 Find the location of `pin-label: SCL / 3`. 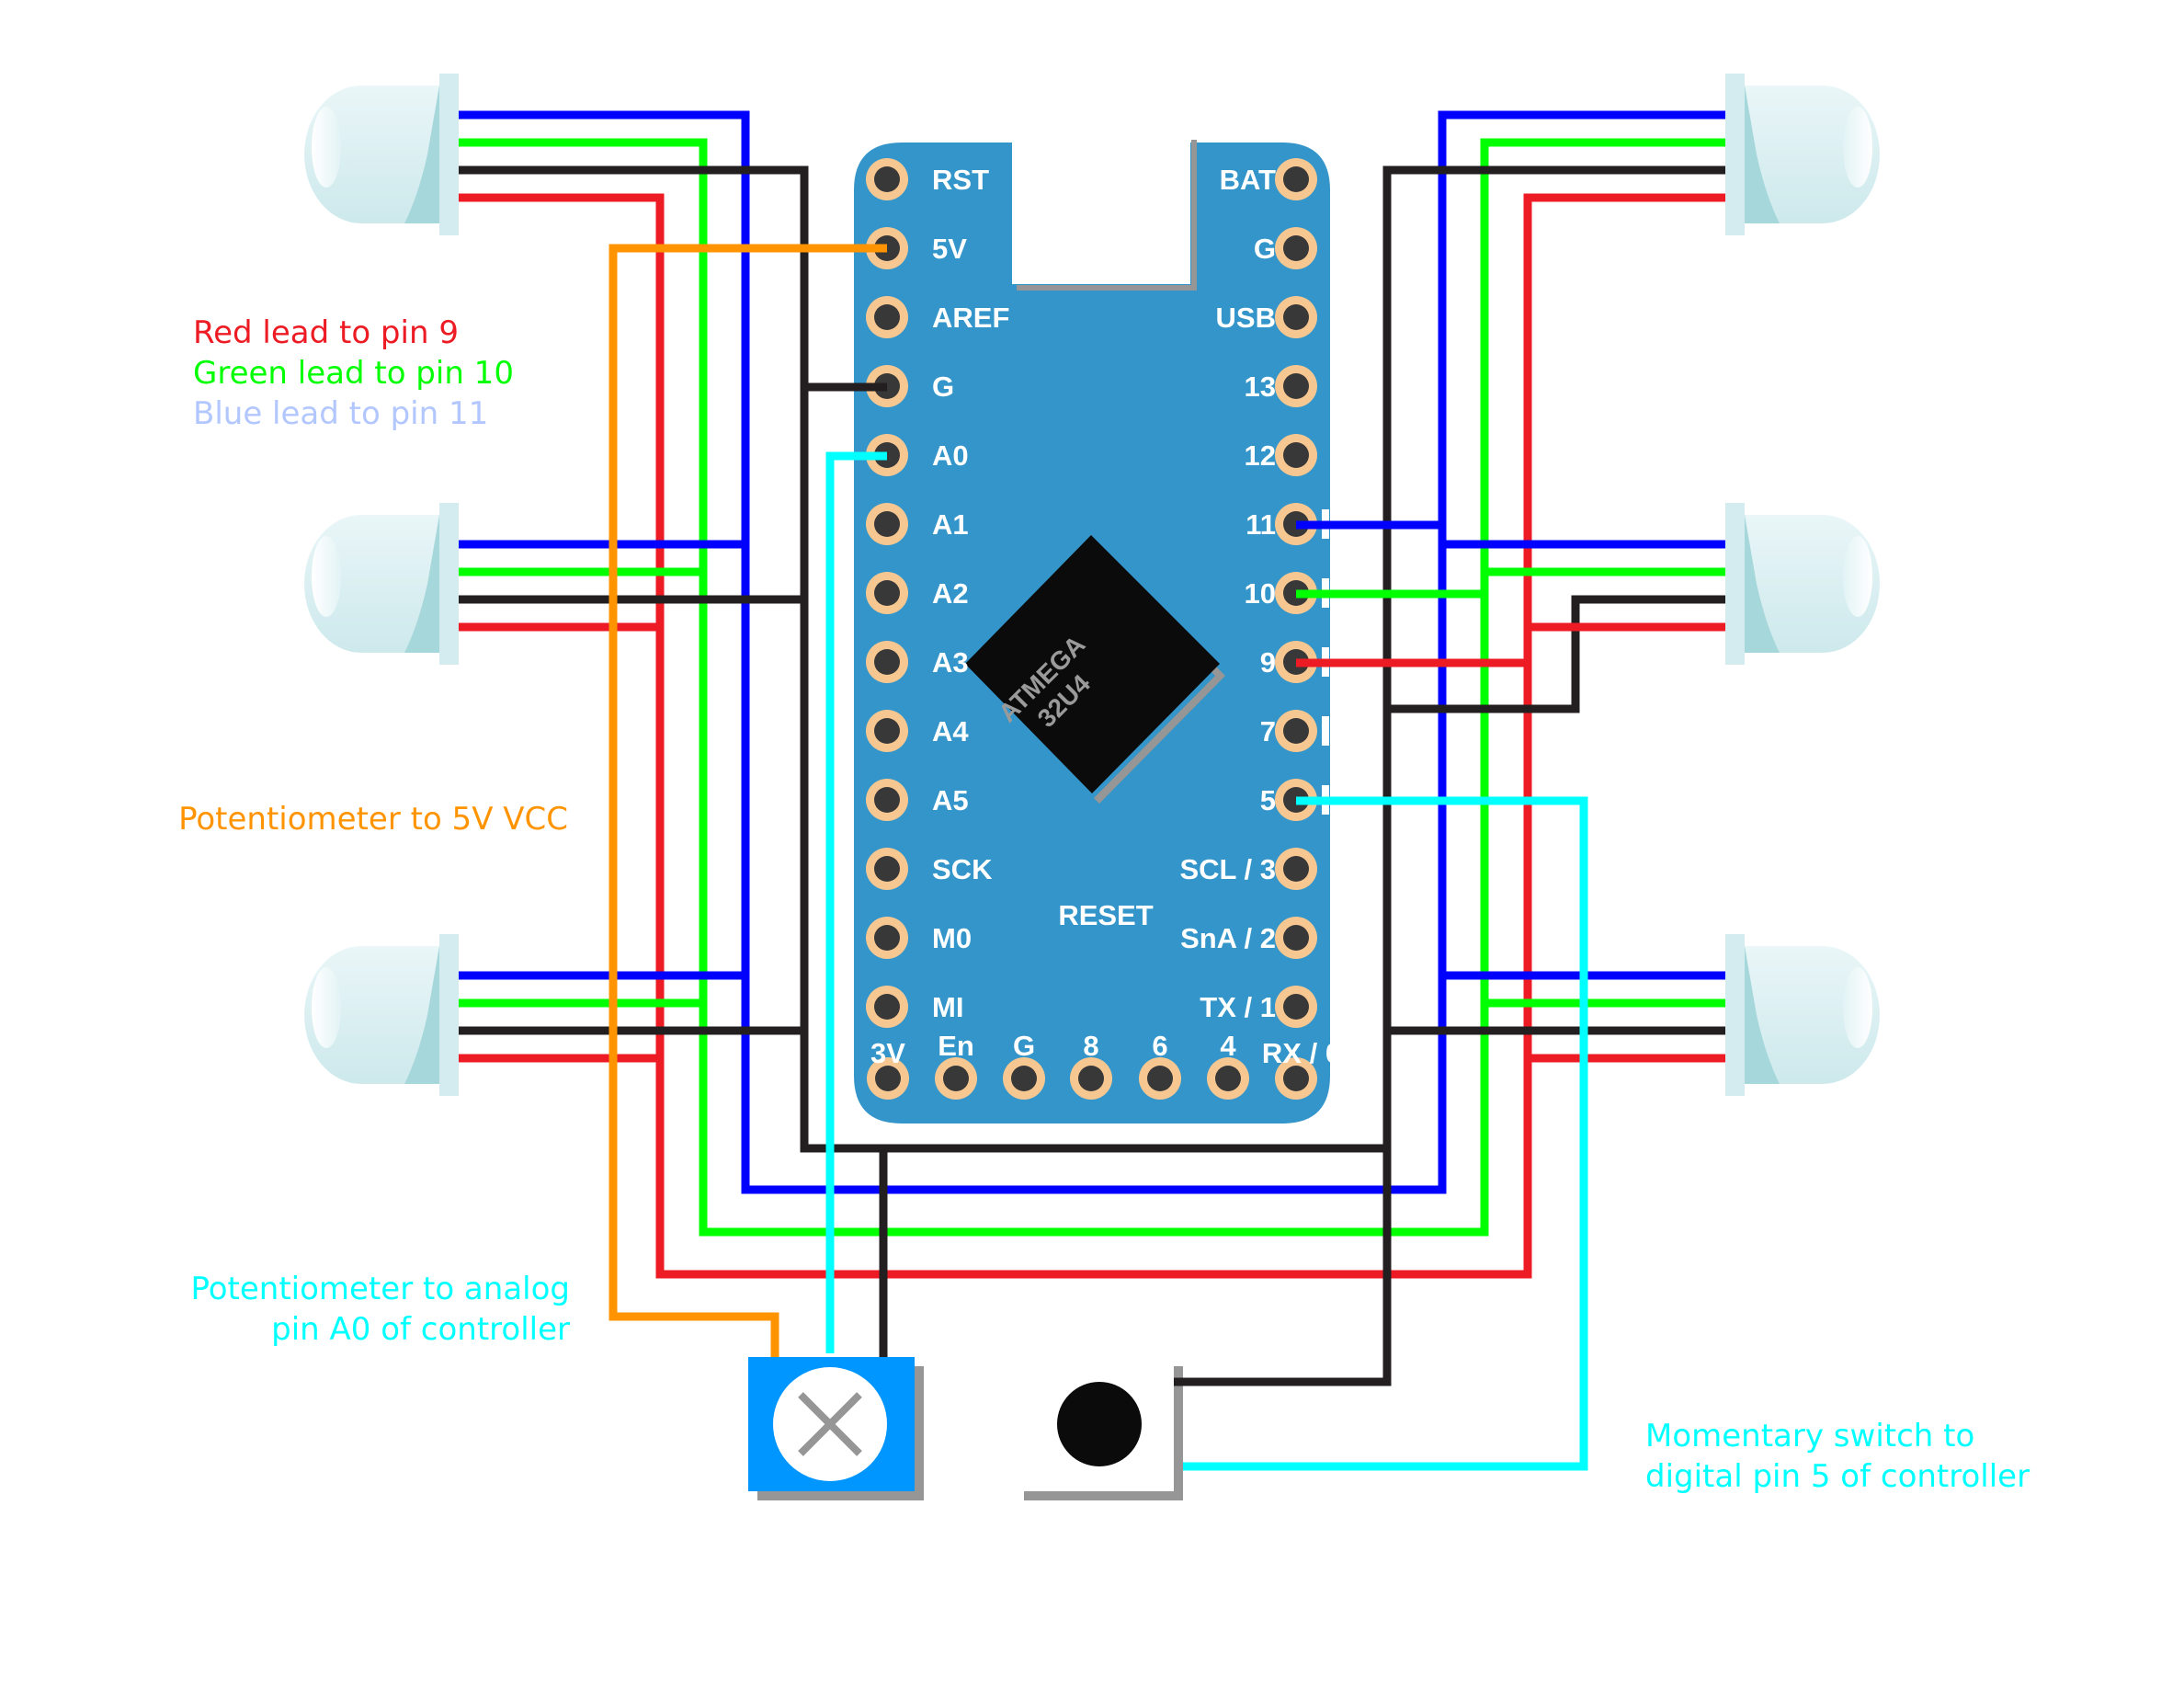

pin-label: SCL / 3 is located at coordinates (1227, 869).